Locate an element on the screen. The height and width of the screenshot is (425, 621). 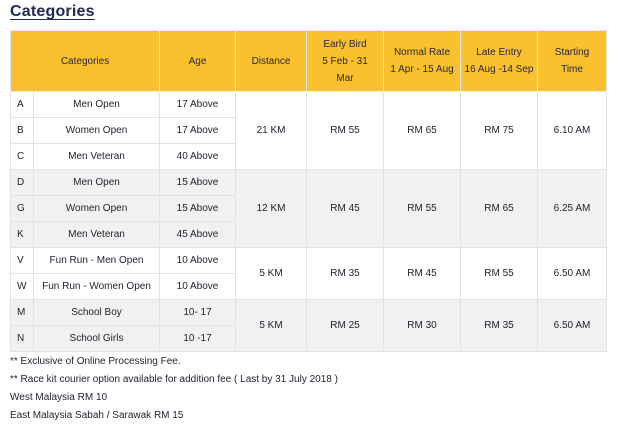
group-early-bird-price: RM 35 is located at coordinates (345, 273).